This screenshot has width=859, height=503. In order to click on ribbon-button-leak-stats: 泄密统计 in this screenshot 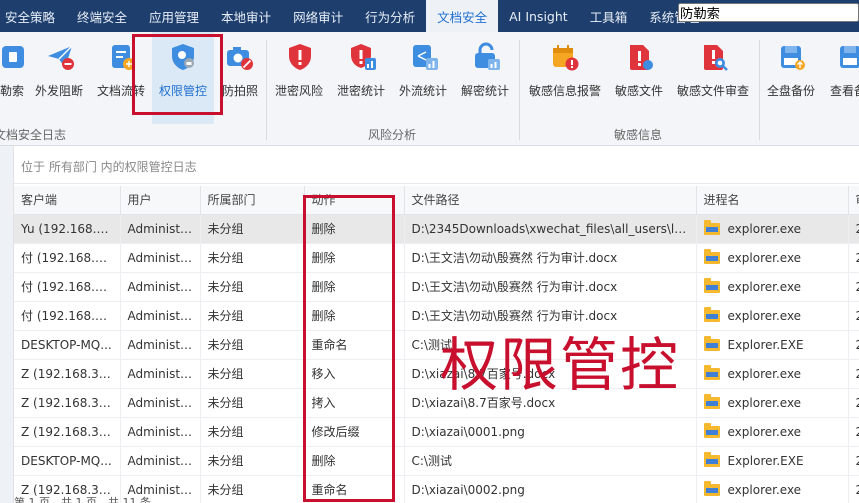, I will do `click(362, 78)`.